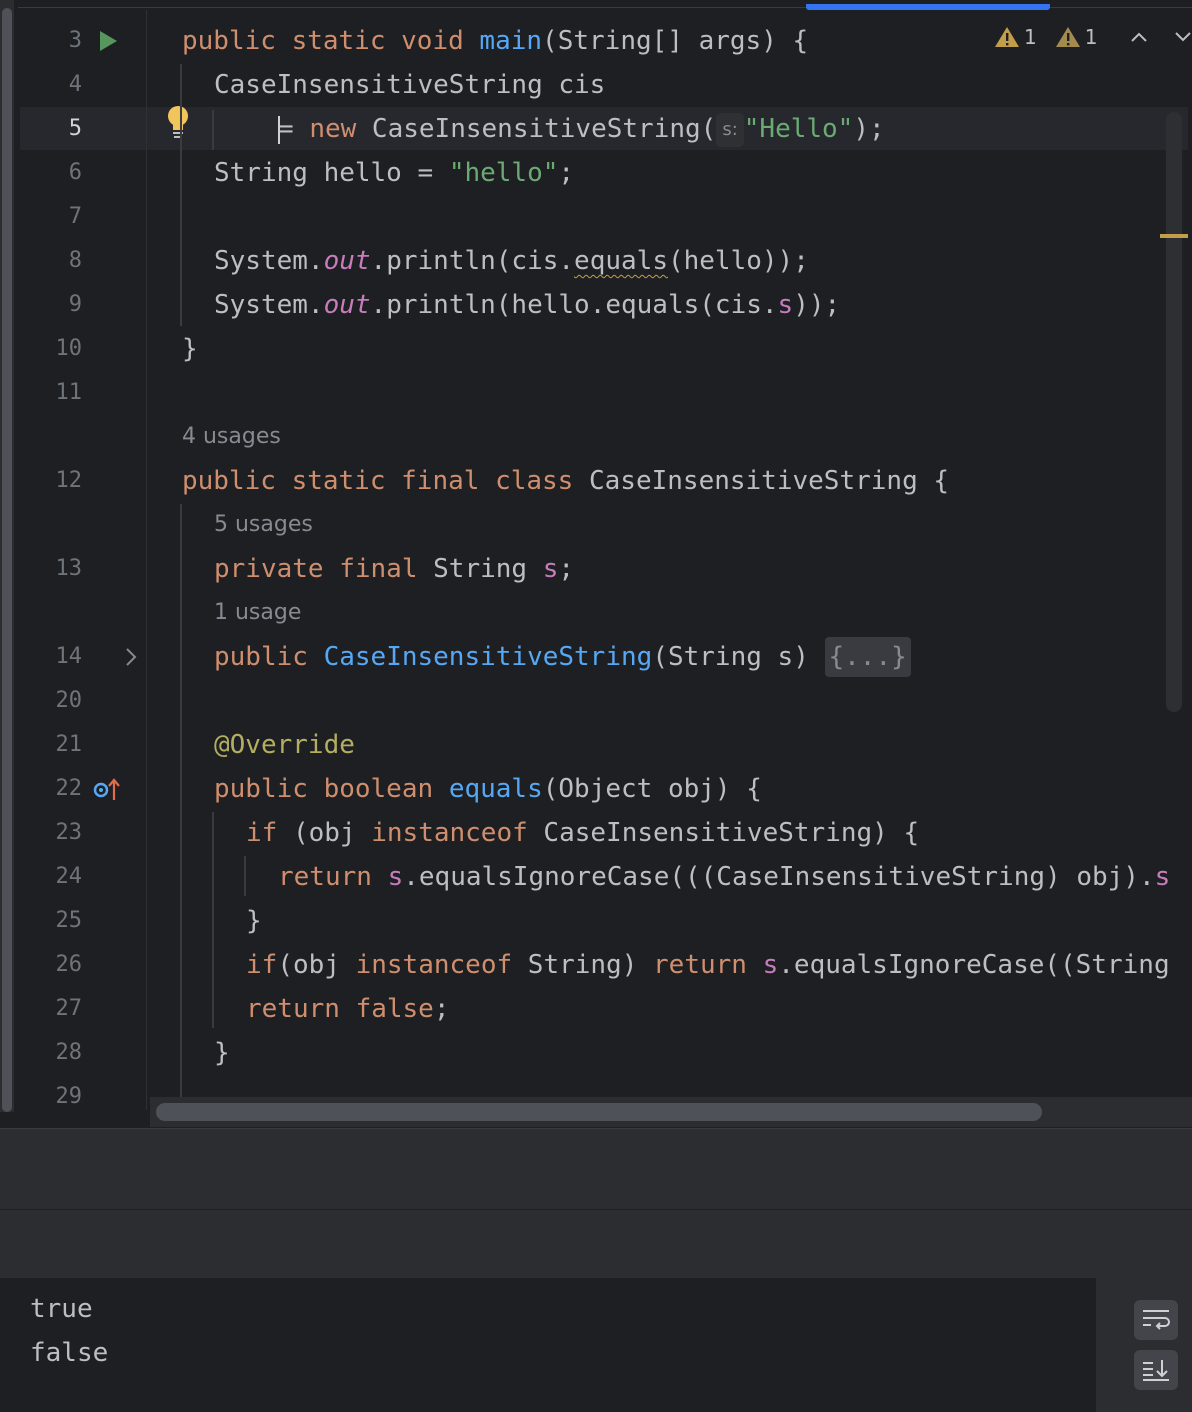  Describe the element at coordinates (75, 40) in the screenshot. I see `line-number: 3` at that location.